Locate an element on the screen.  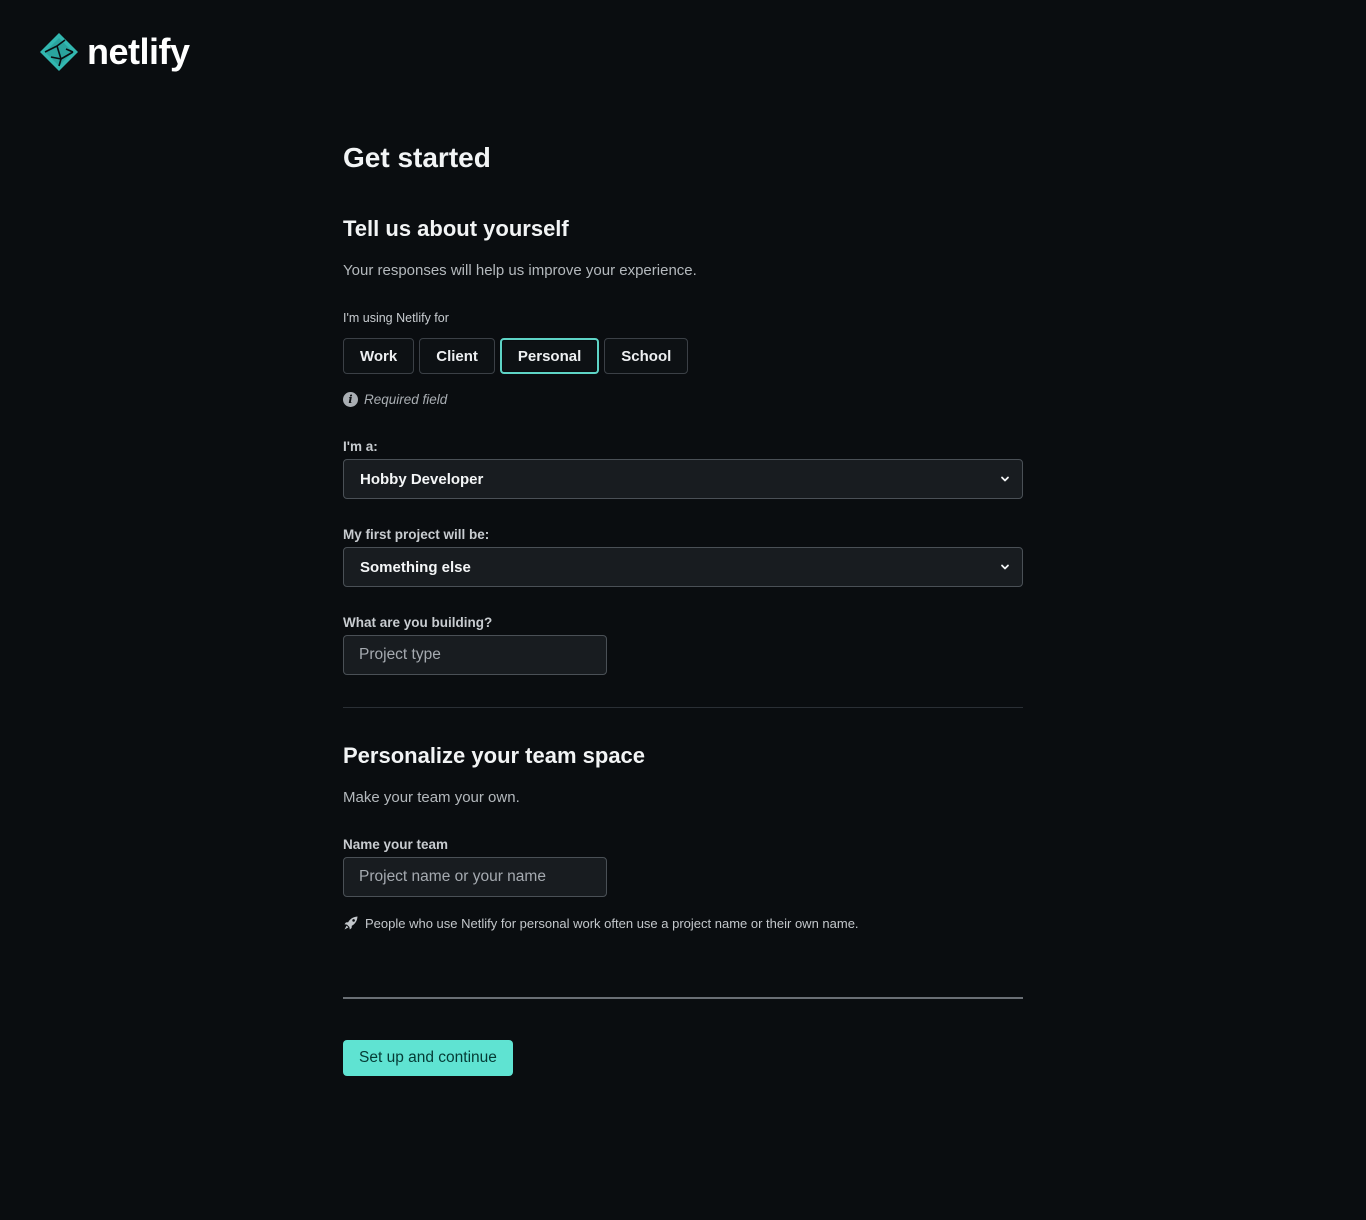
role-label: I'm a: is located at coordinates (360, 446).